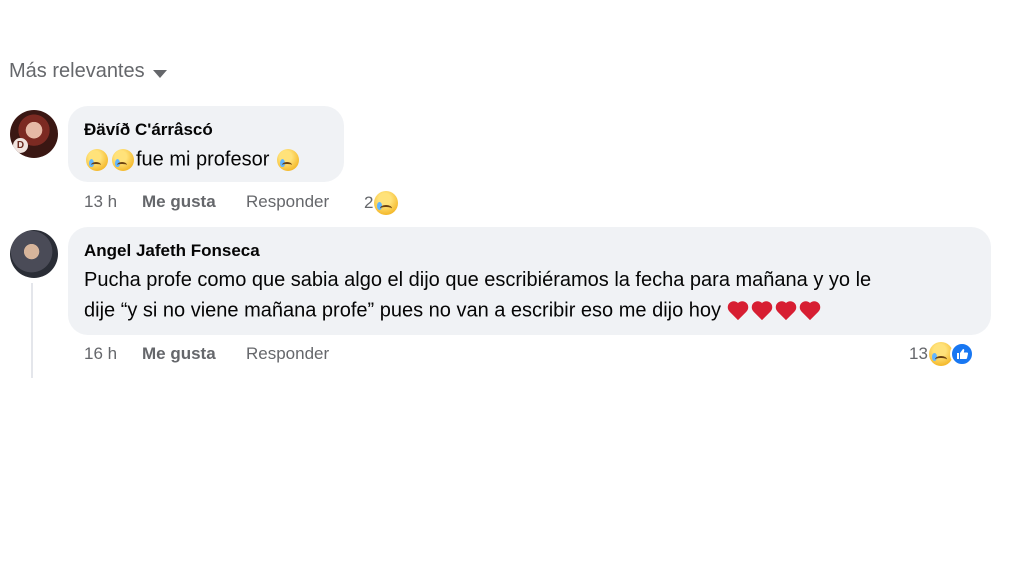  I want to click on comment-author: Angel Jafeth Fonseca, so click(529, 251).